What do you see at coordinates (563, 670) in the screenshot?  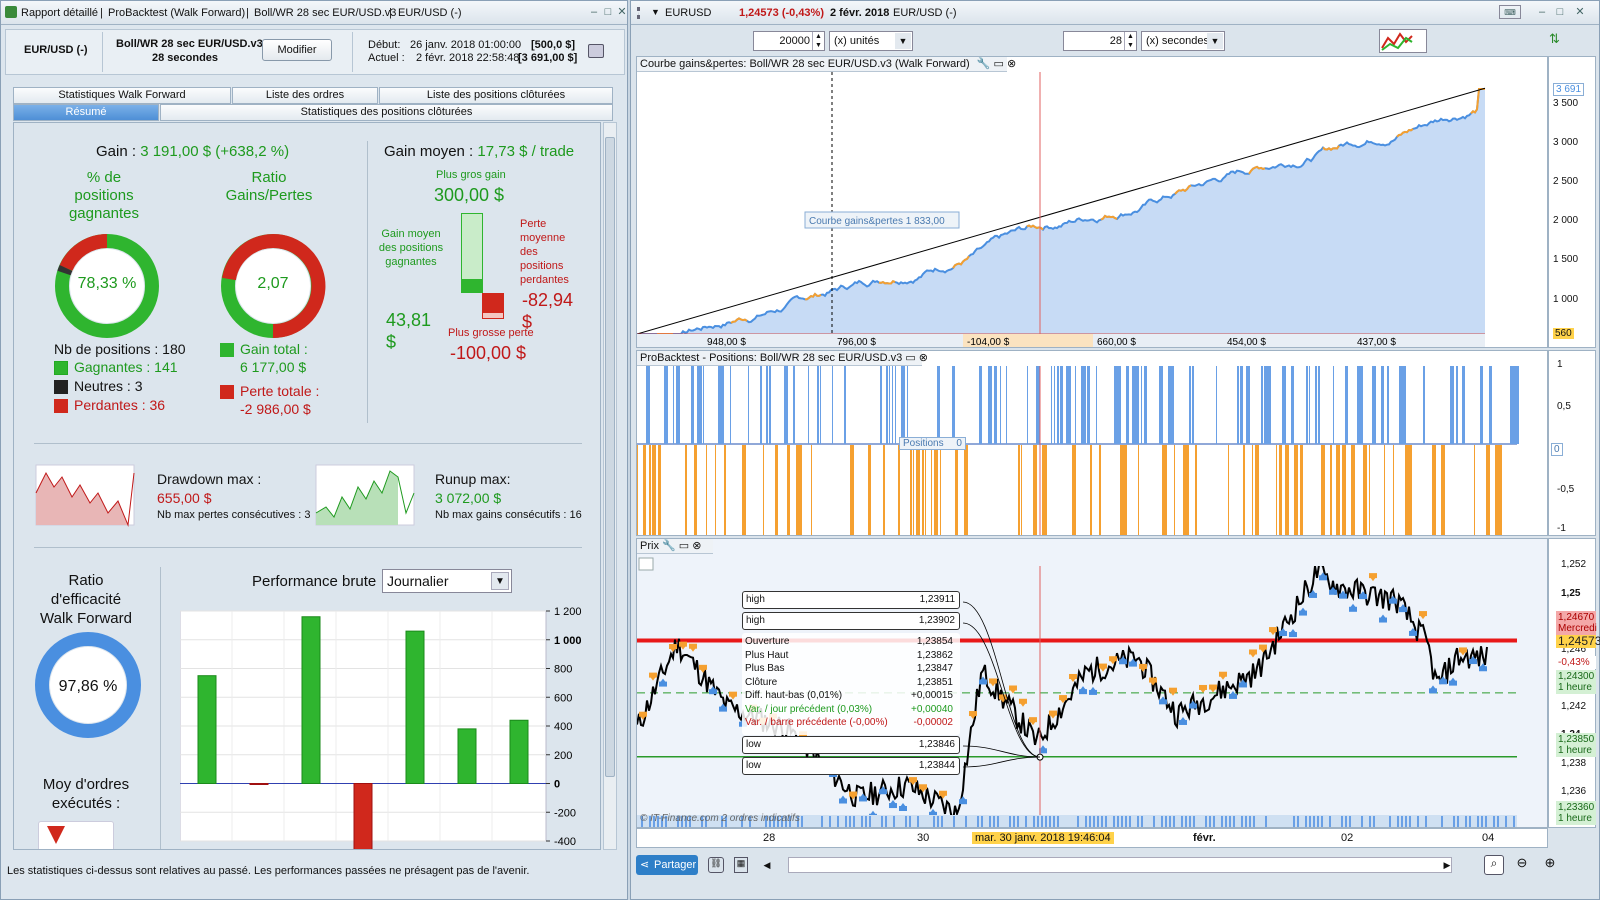 I see `perf-tick: 800` at bounding box center [563, 670].